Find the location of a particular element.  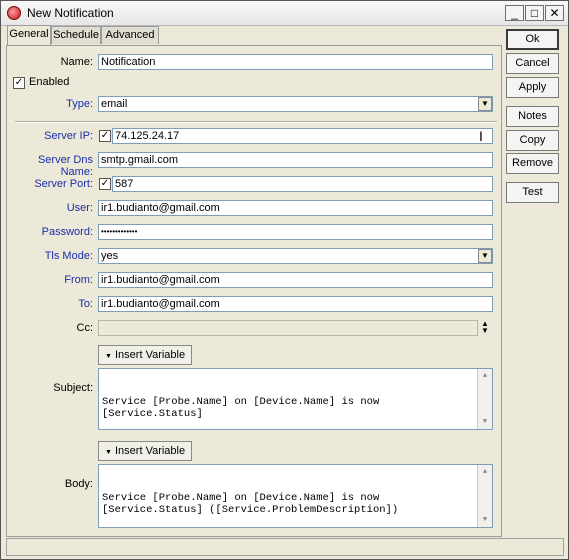

minimize-button: _ is located at coordinates (514, 13).